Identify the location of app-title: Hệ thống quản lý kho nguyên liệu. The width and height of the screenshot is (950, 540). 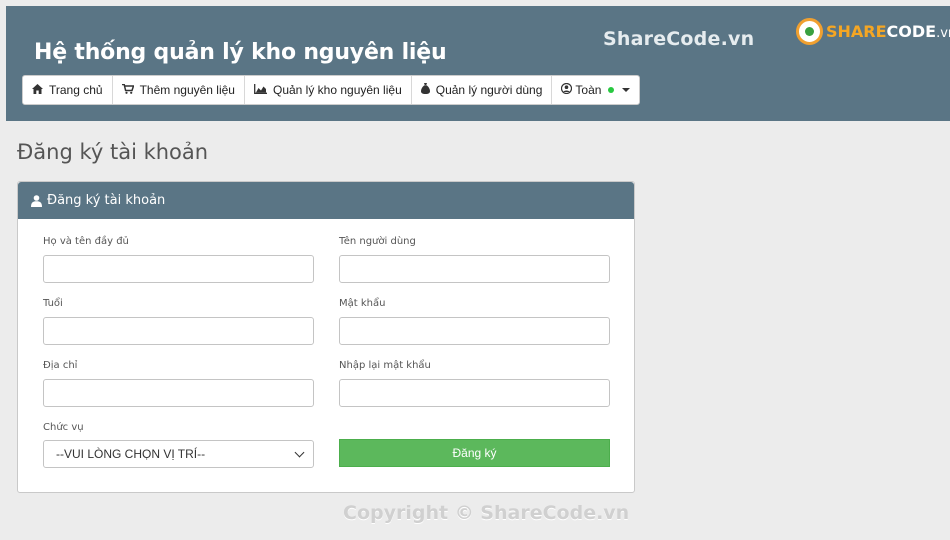
(240, 52).